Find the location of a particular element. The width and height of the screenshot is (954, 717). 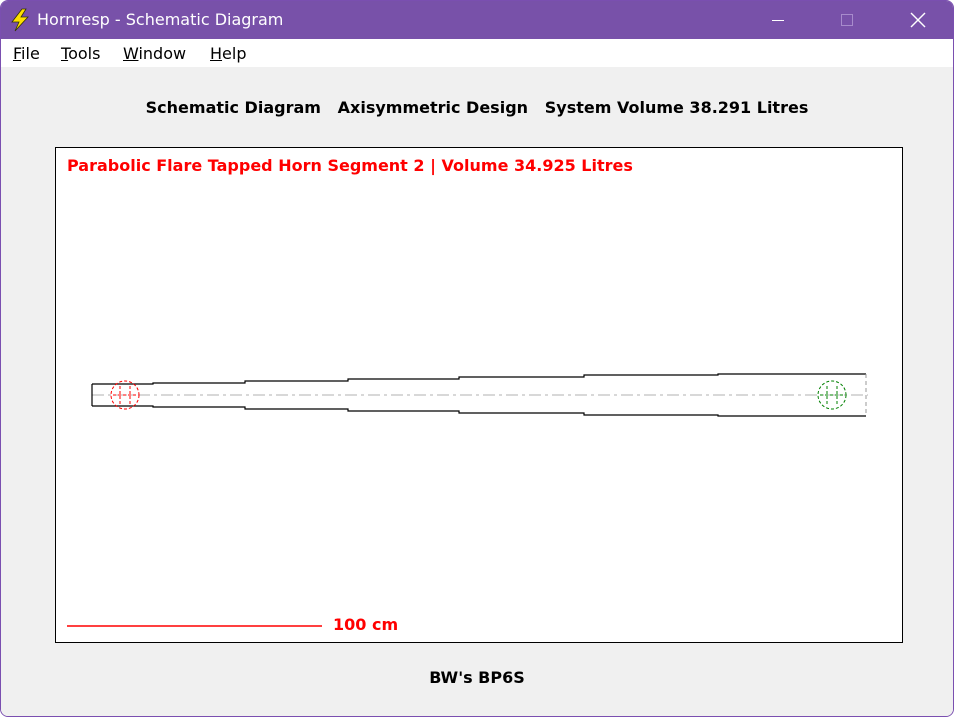

record-title: BW's BP6S is located at coordinates (477, 677).